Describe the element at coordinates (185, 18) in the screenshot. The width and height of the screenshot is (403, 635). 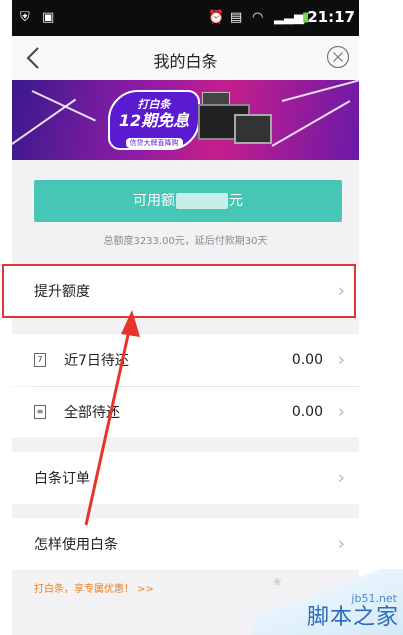
I see `status-bar: ⛨ ▣ ⏰ ▤ ◠ ▂▃▅ ▮ 21:17` at that location.